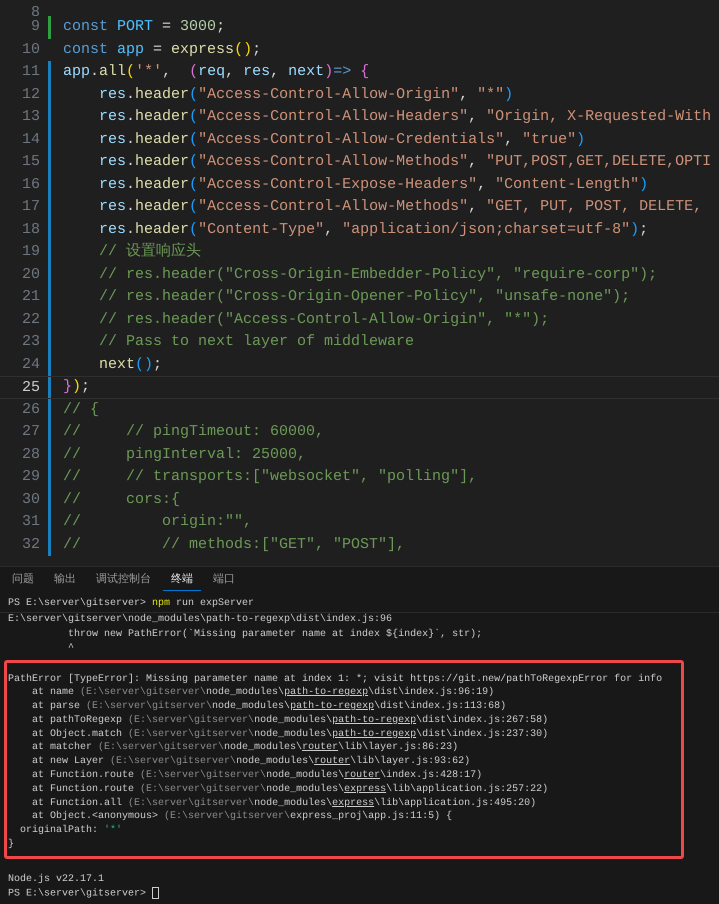 Image resolution: width=719 pixels, height=904 pixels. I want to click on line-number: 21, so click(25, 297).